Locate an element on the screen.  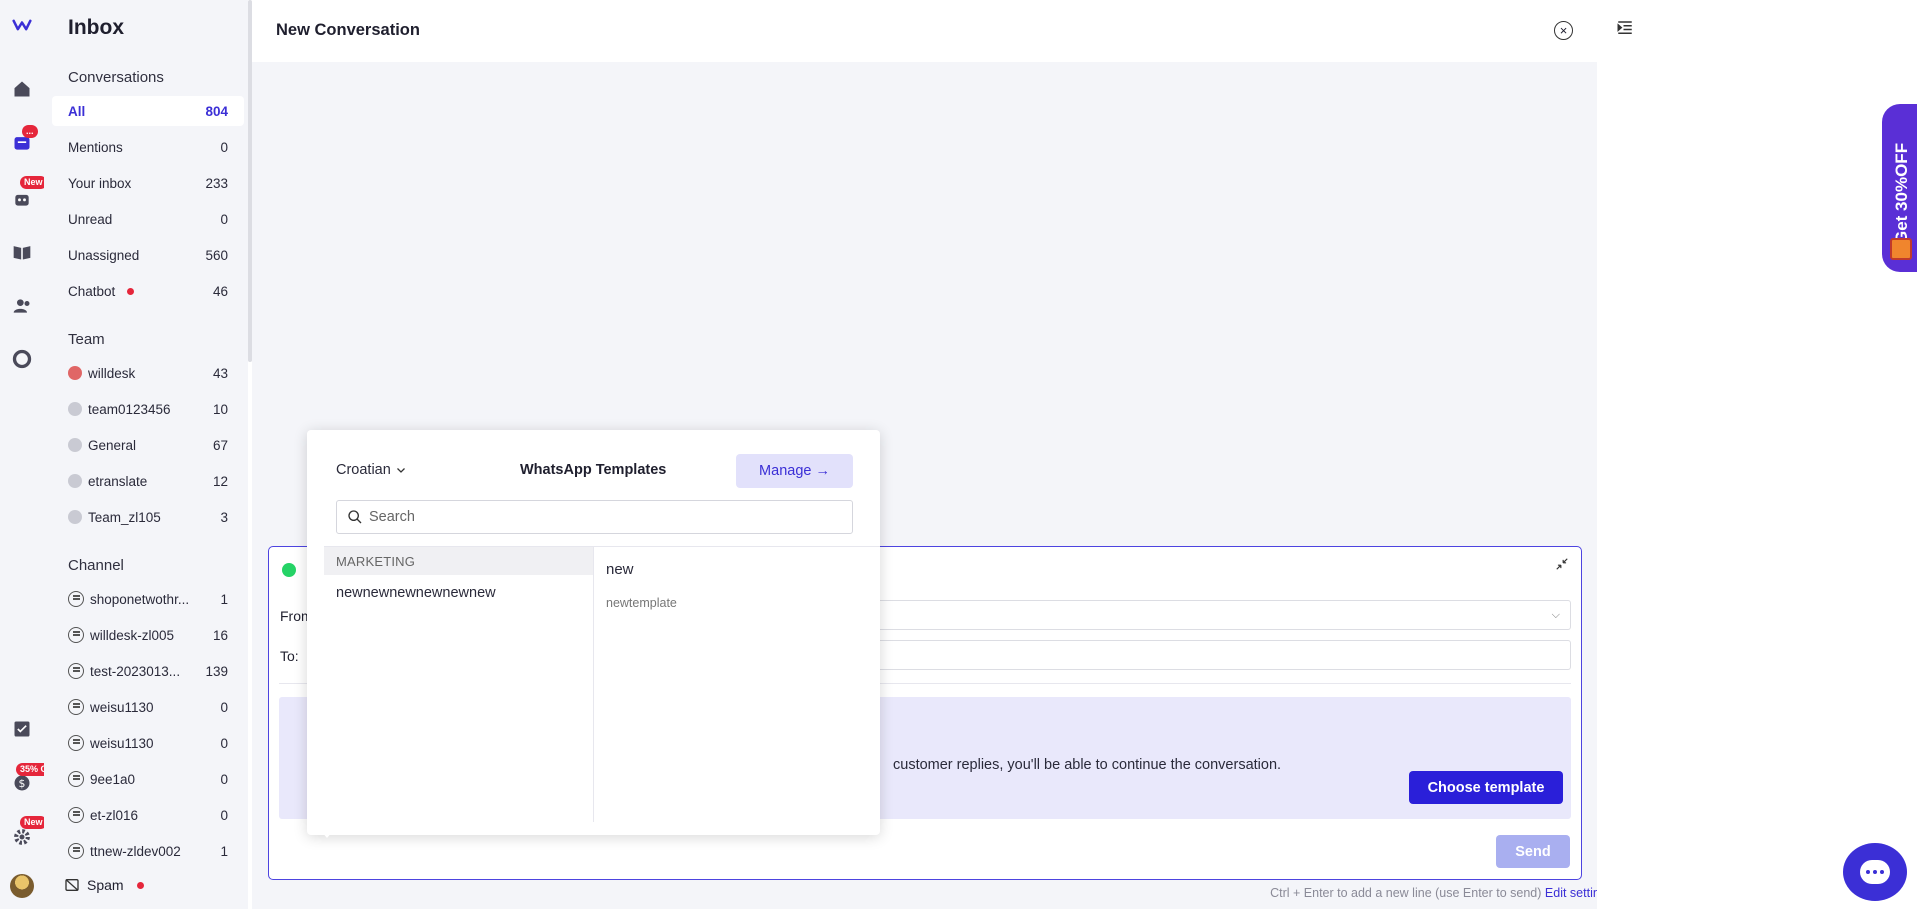
channel-count: 0 is located at coordinates (224, 779).